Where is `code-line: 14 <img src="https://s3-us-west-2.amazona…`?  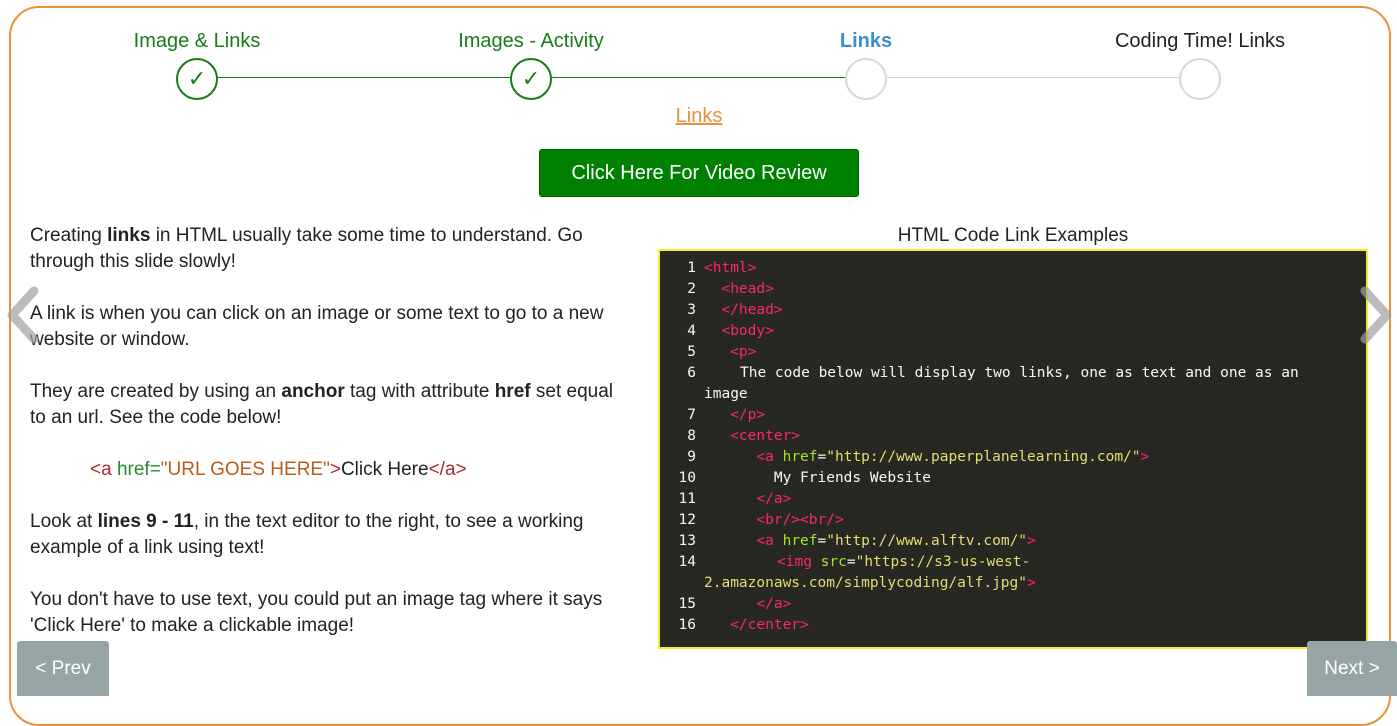 code-line: 14 <img src="https://s3-us-west-2.amazona… is located at coordinates (857, 572).